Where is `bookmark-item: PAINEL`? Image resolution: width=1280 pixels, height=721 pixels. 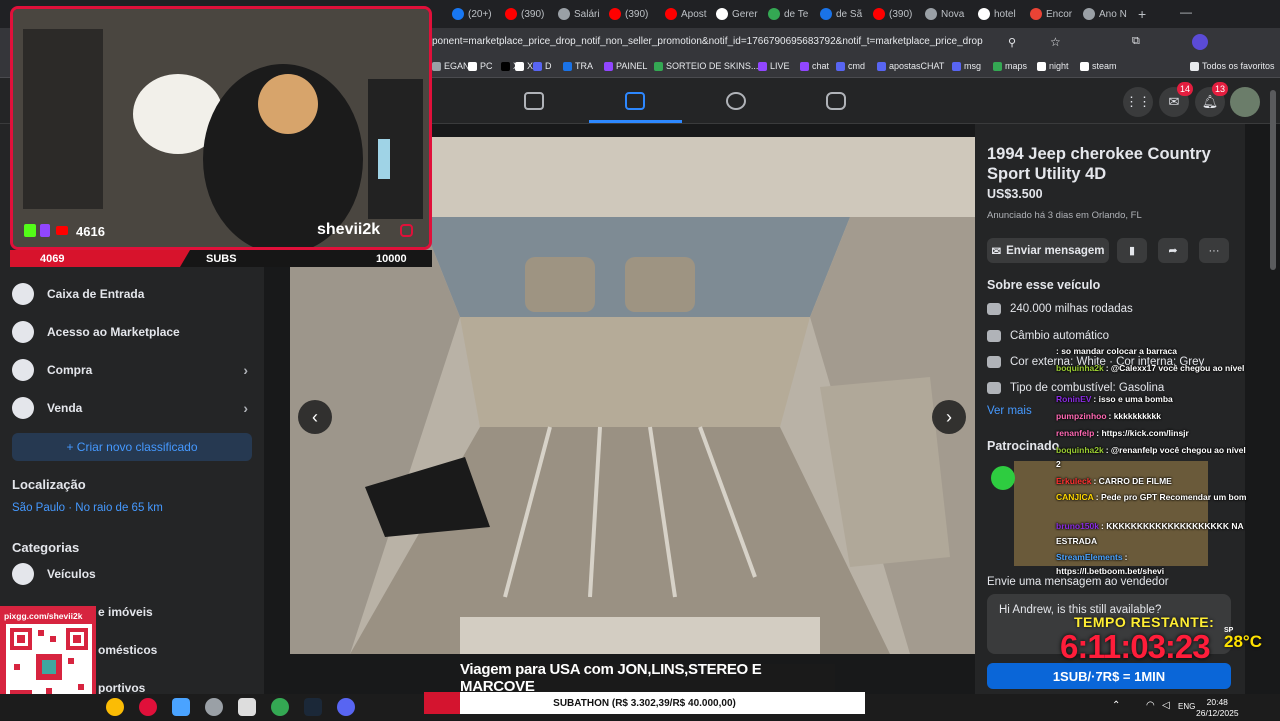
bookmark-item: PAINEL is located at coordinates (625, 66).